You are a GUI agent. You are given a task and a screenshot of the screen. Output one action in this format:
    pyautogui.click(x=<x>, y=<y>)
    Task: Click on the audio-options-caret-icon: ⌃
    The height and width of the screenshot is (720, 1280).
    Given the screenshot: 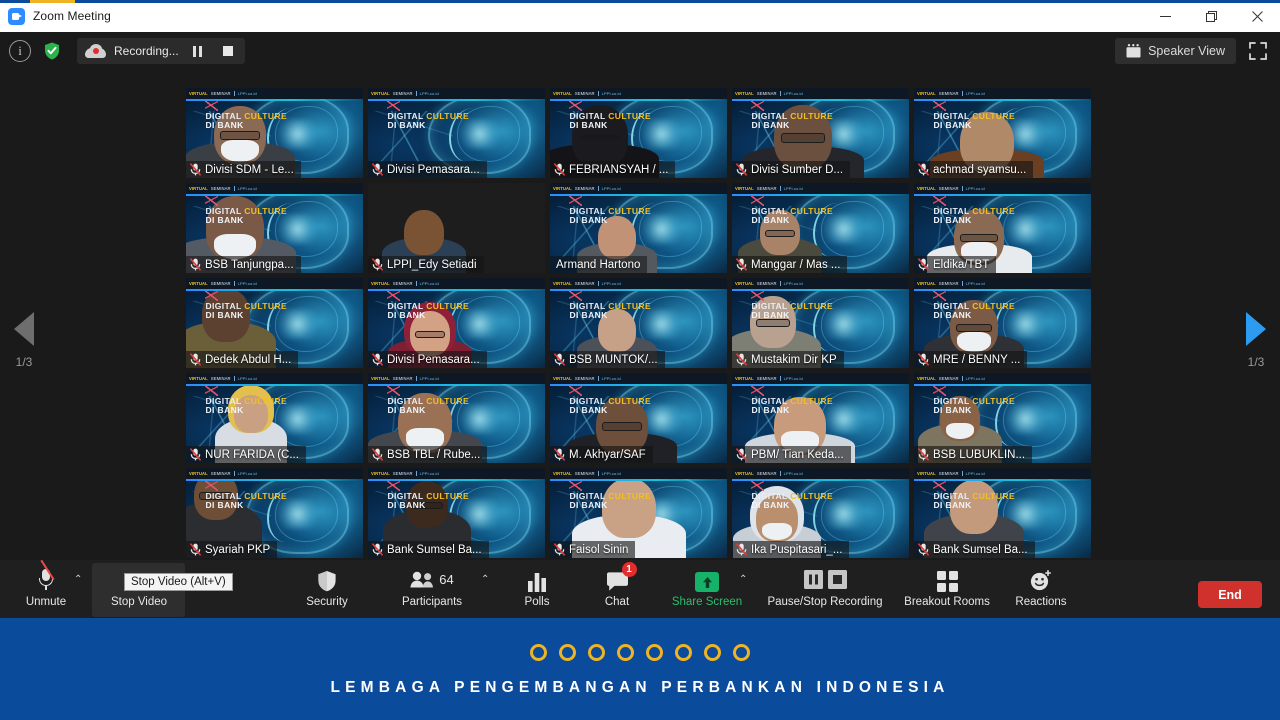 What is the action you would take?
    pyautogui.click(x=78, y=579)
    